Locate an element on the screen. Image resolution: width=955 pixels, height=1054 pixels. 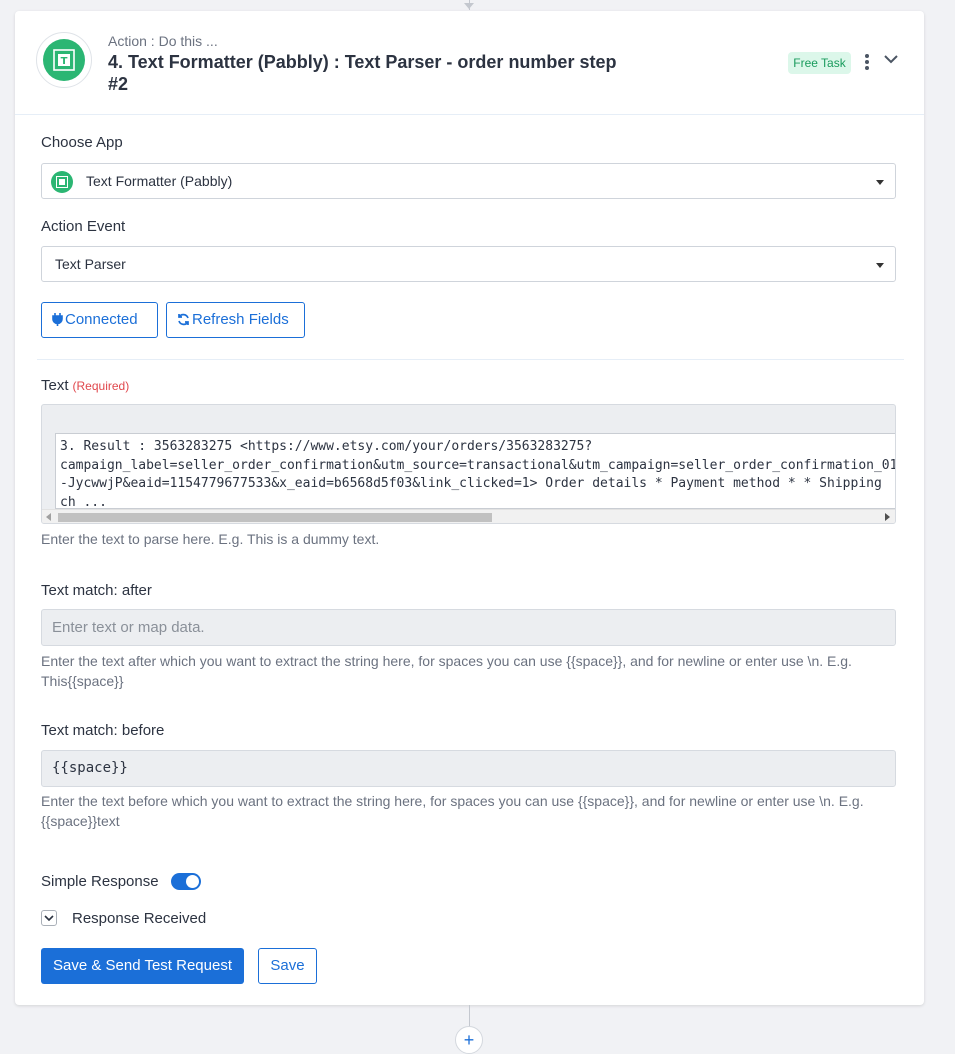
scroll-right-icon is located at coordinates (887, 517).